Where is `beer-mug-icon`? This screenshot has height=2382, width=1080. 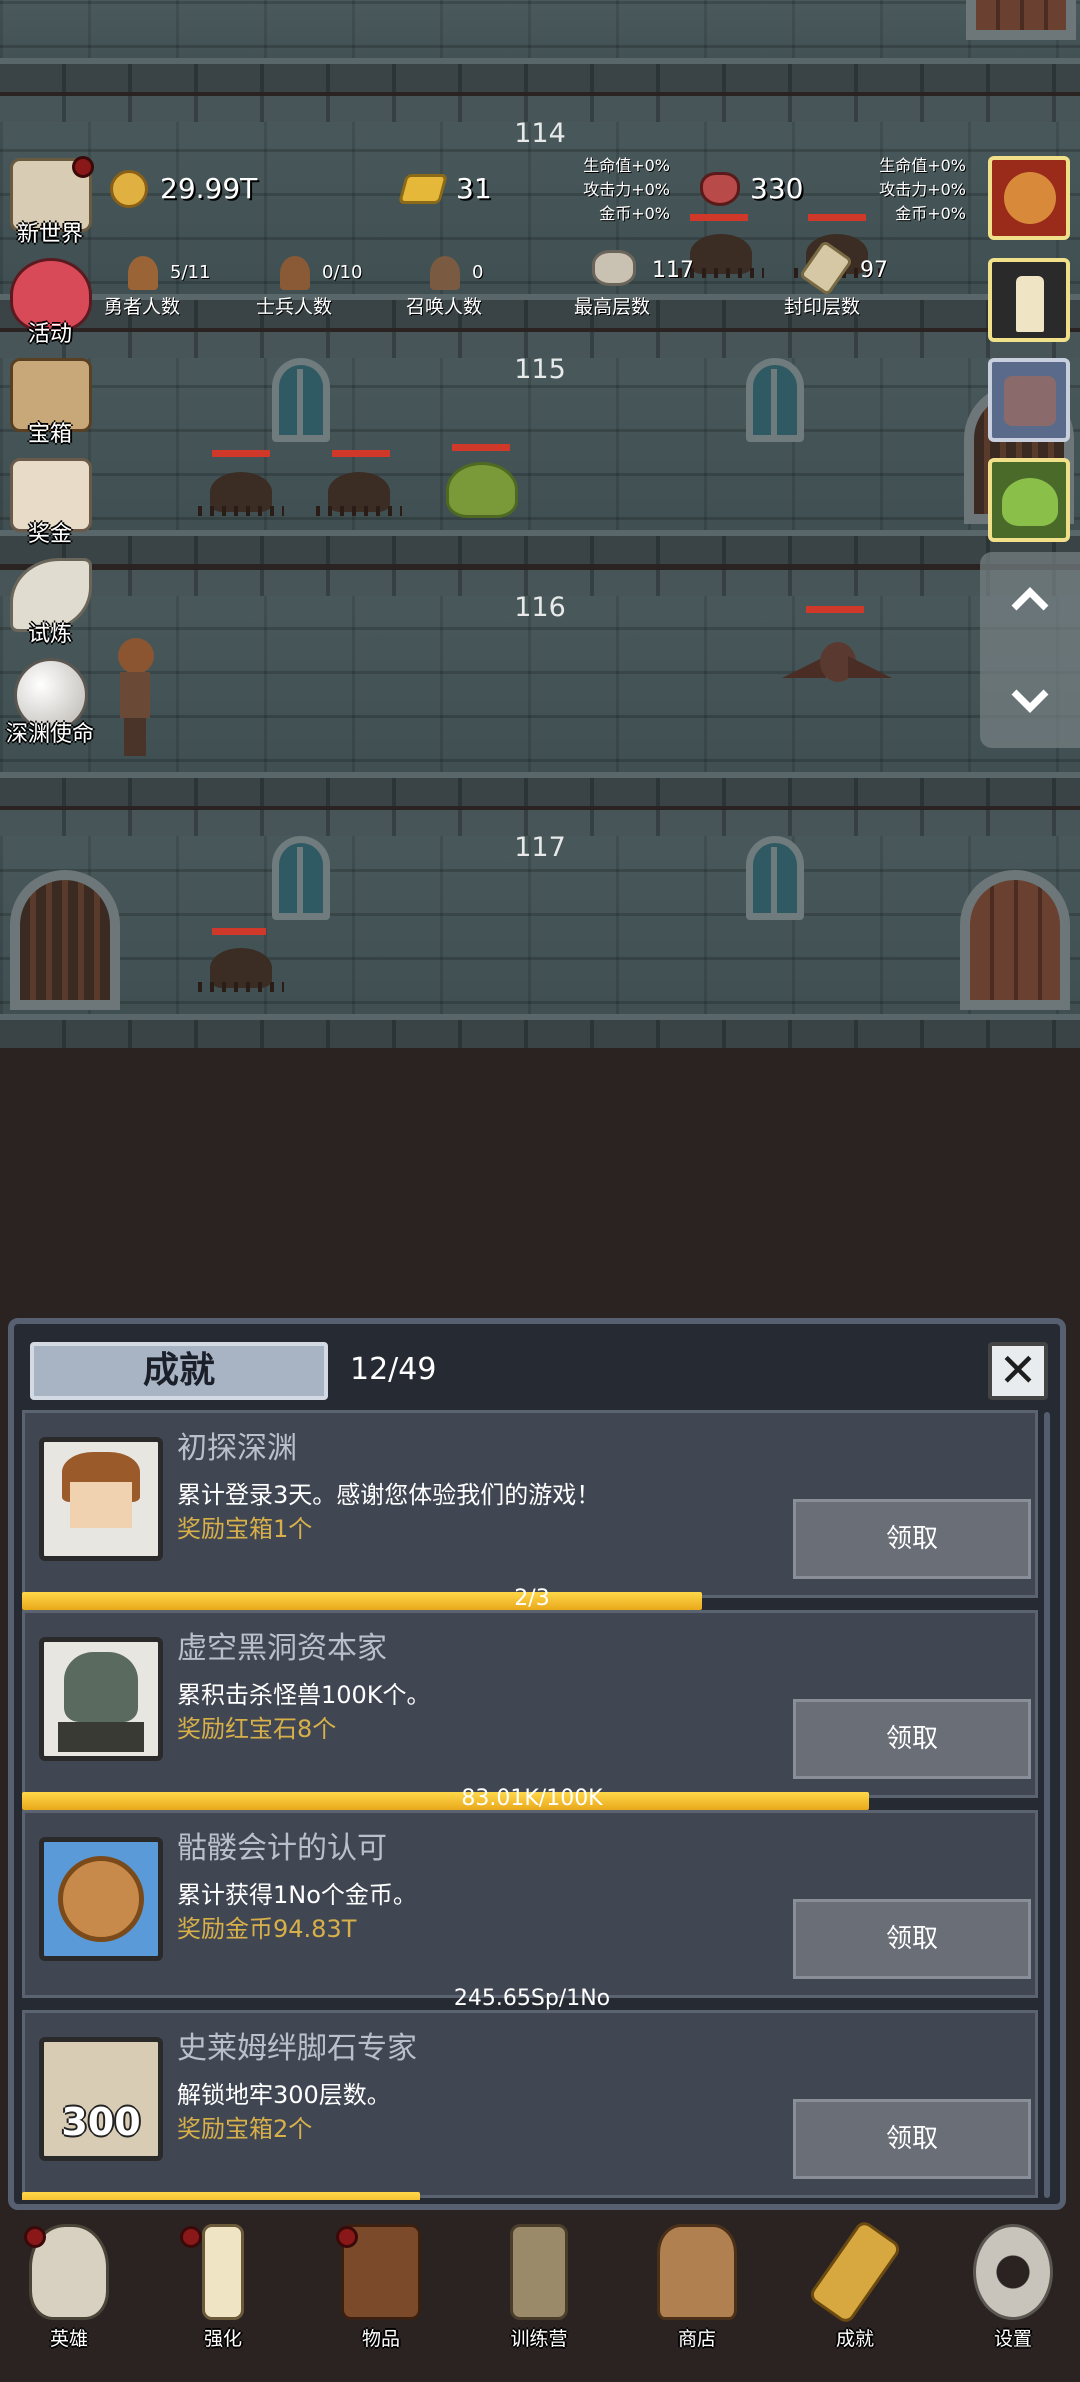
beer-mug-icon is located at coordinates (697, 2272).